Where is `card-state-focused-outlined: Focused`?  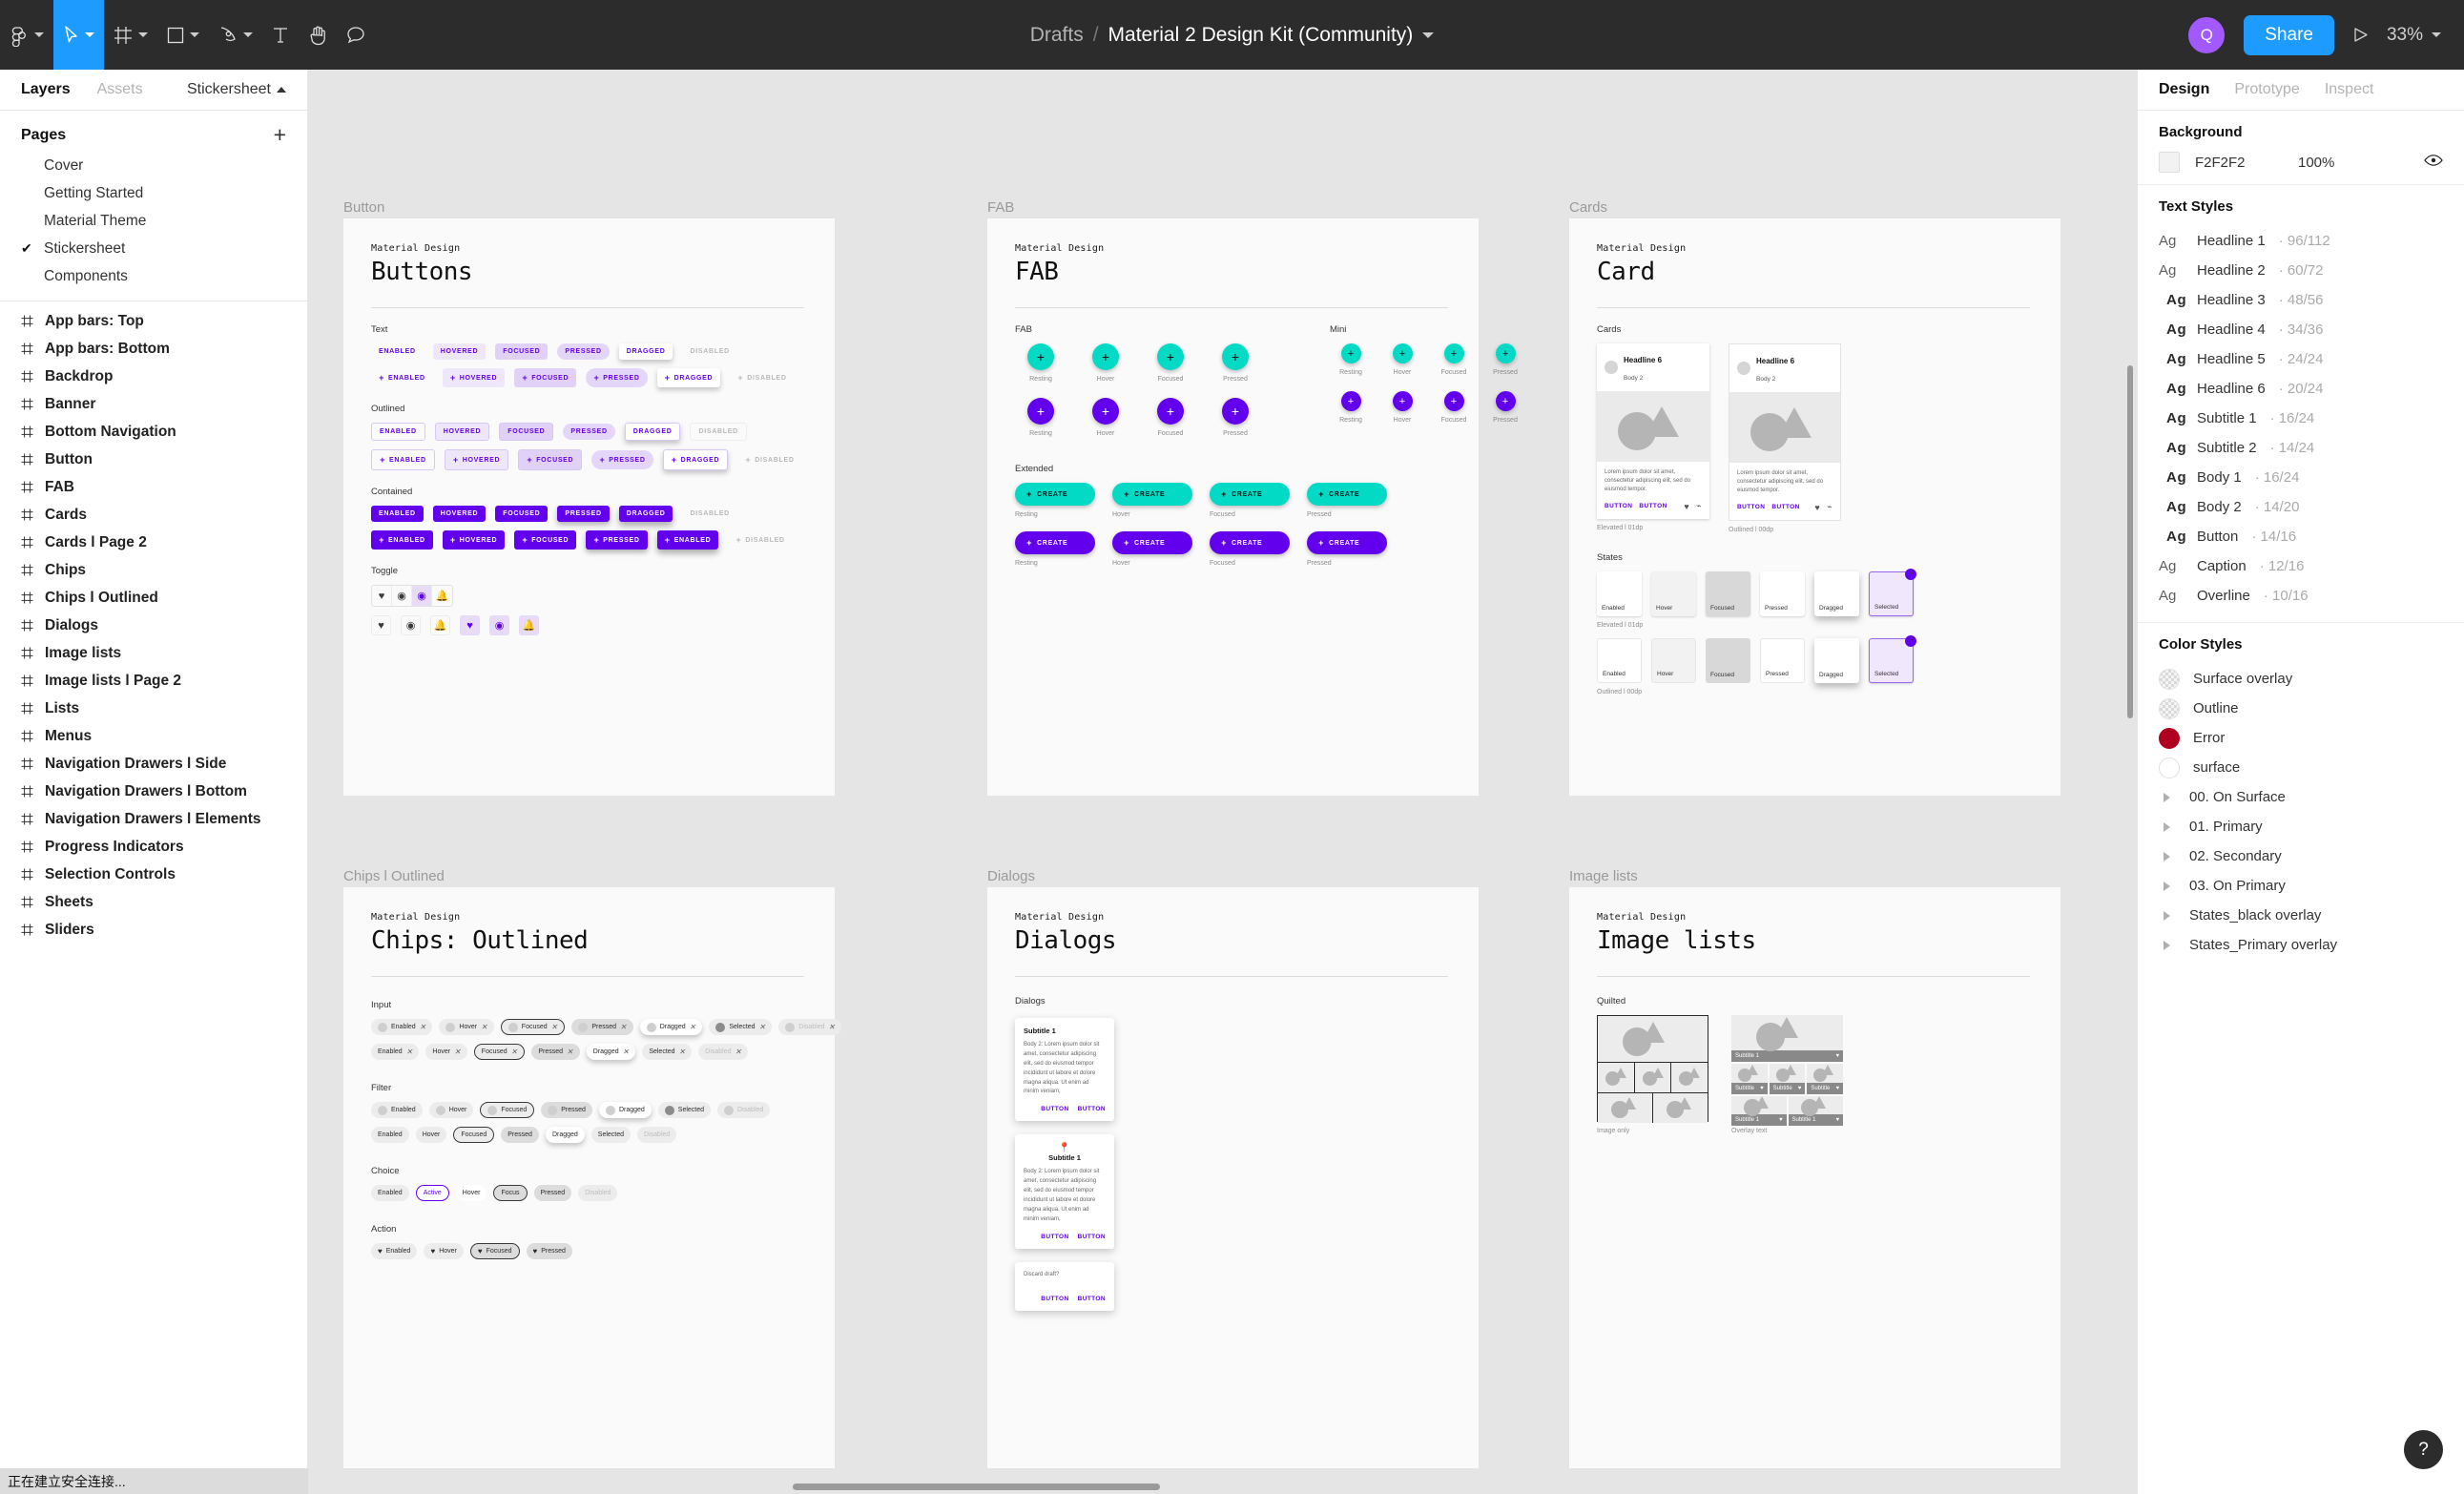 card-state-focused-outlined: Focused is located at coordinates (1728, 660).